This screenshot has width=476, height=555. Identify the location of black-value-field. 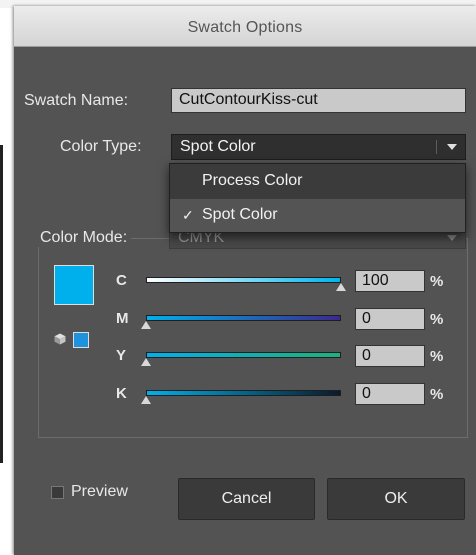
(390, 394).